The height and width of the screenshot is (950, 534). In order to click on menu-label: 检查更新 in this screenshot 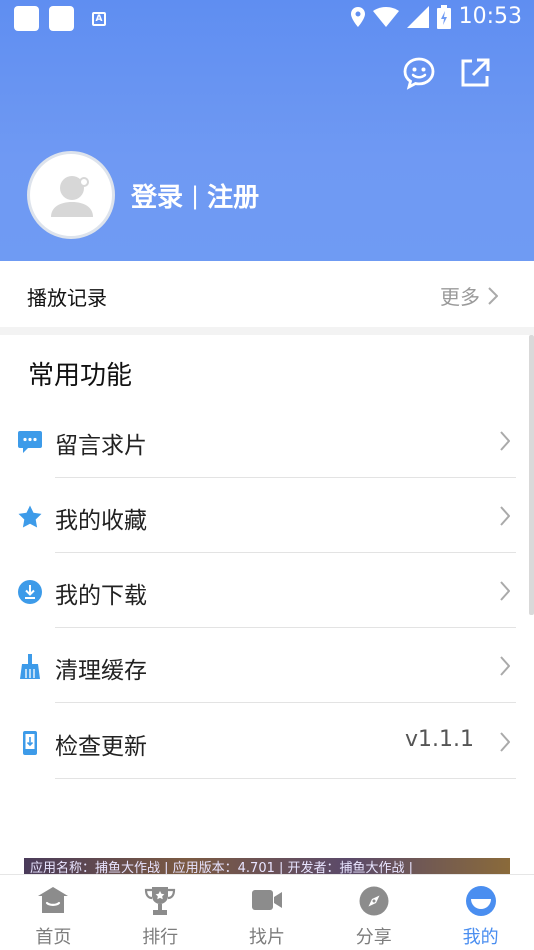, I will do `click(101, 747)`.